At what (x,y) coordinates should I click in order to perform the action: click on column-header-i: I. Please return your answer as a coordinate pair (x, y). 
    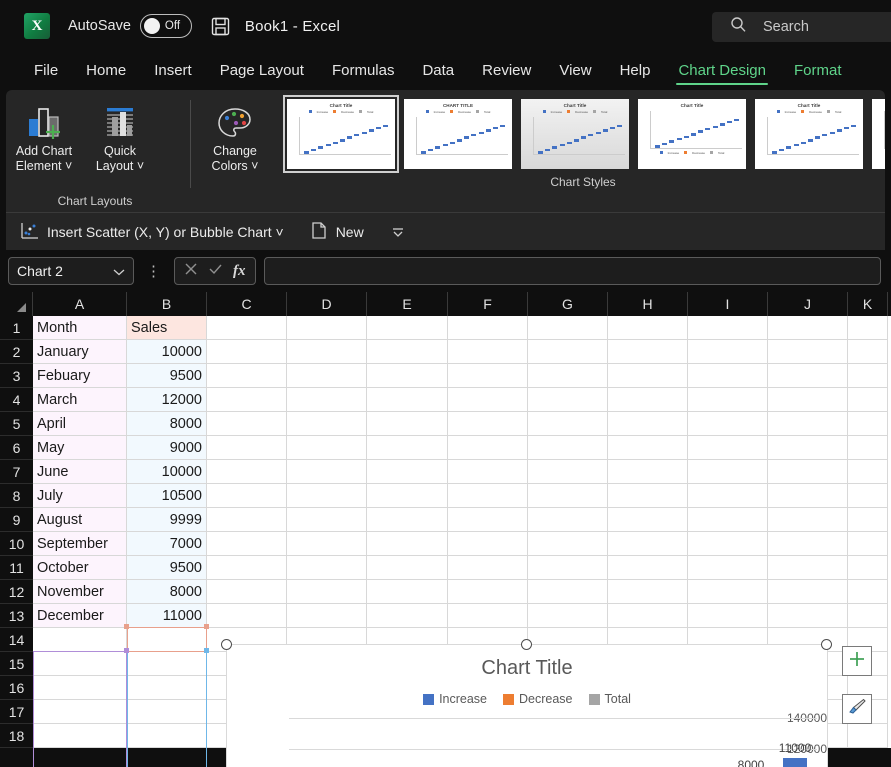
    Looking at the image, I should click on (728, 304).